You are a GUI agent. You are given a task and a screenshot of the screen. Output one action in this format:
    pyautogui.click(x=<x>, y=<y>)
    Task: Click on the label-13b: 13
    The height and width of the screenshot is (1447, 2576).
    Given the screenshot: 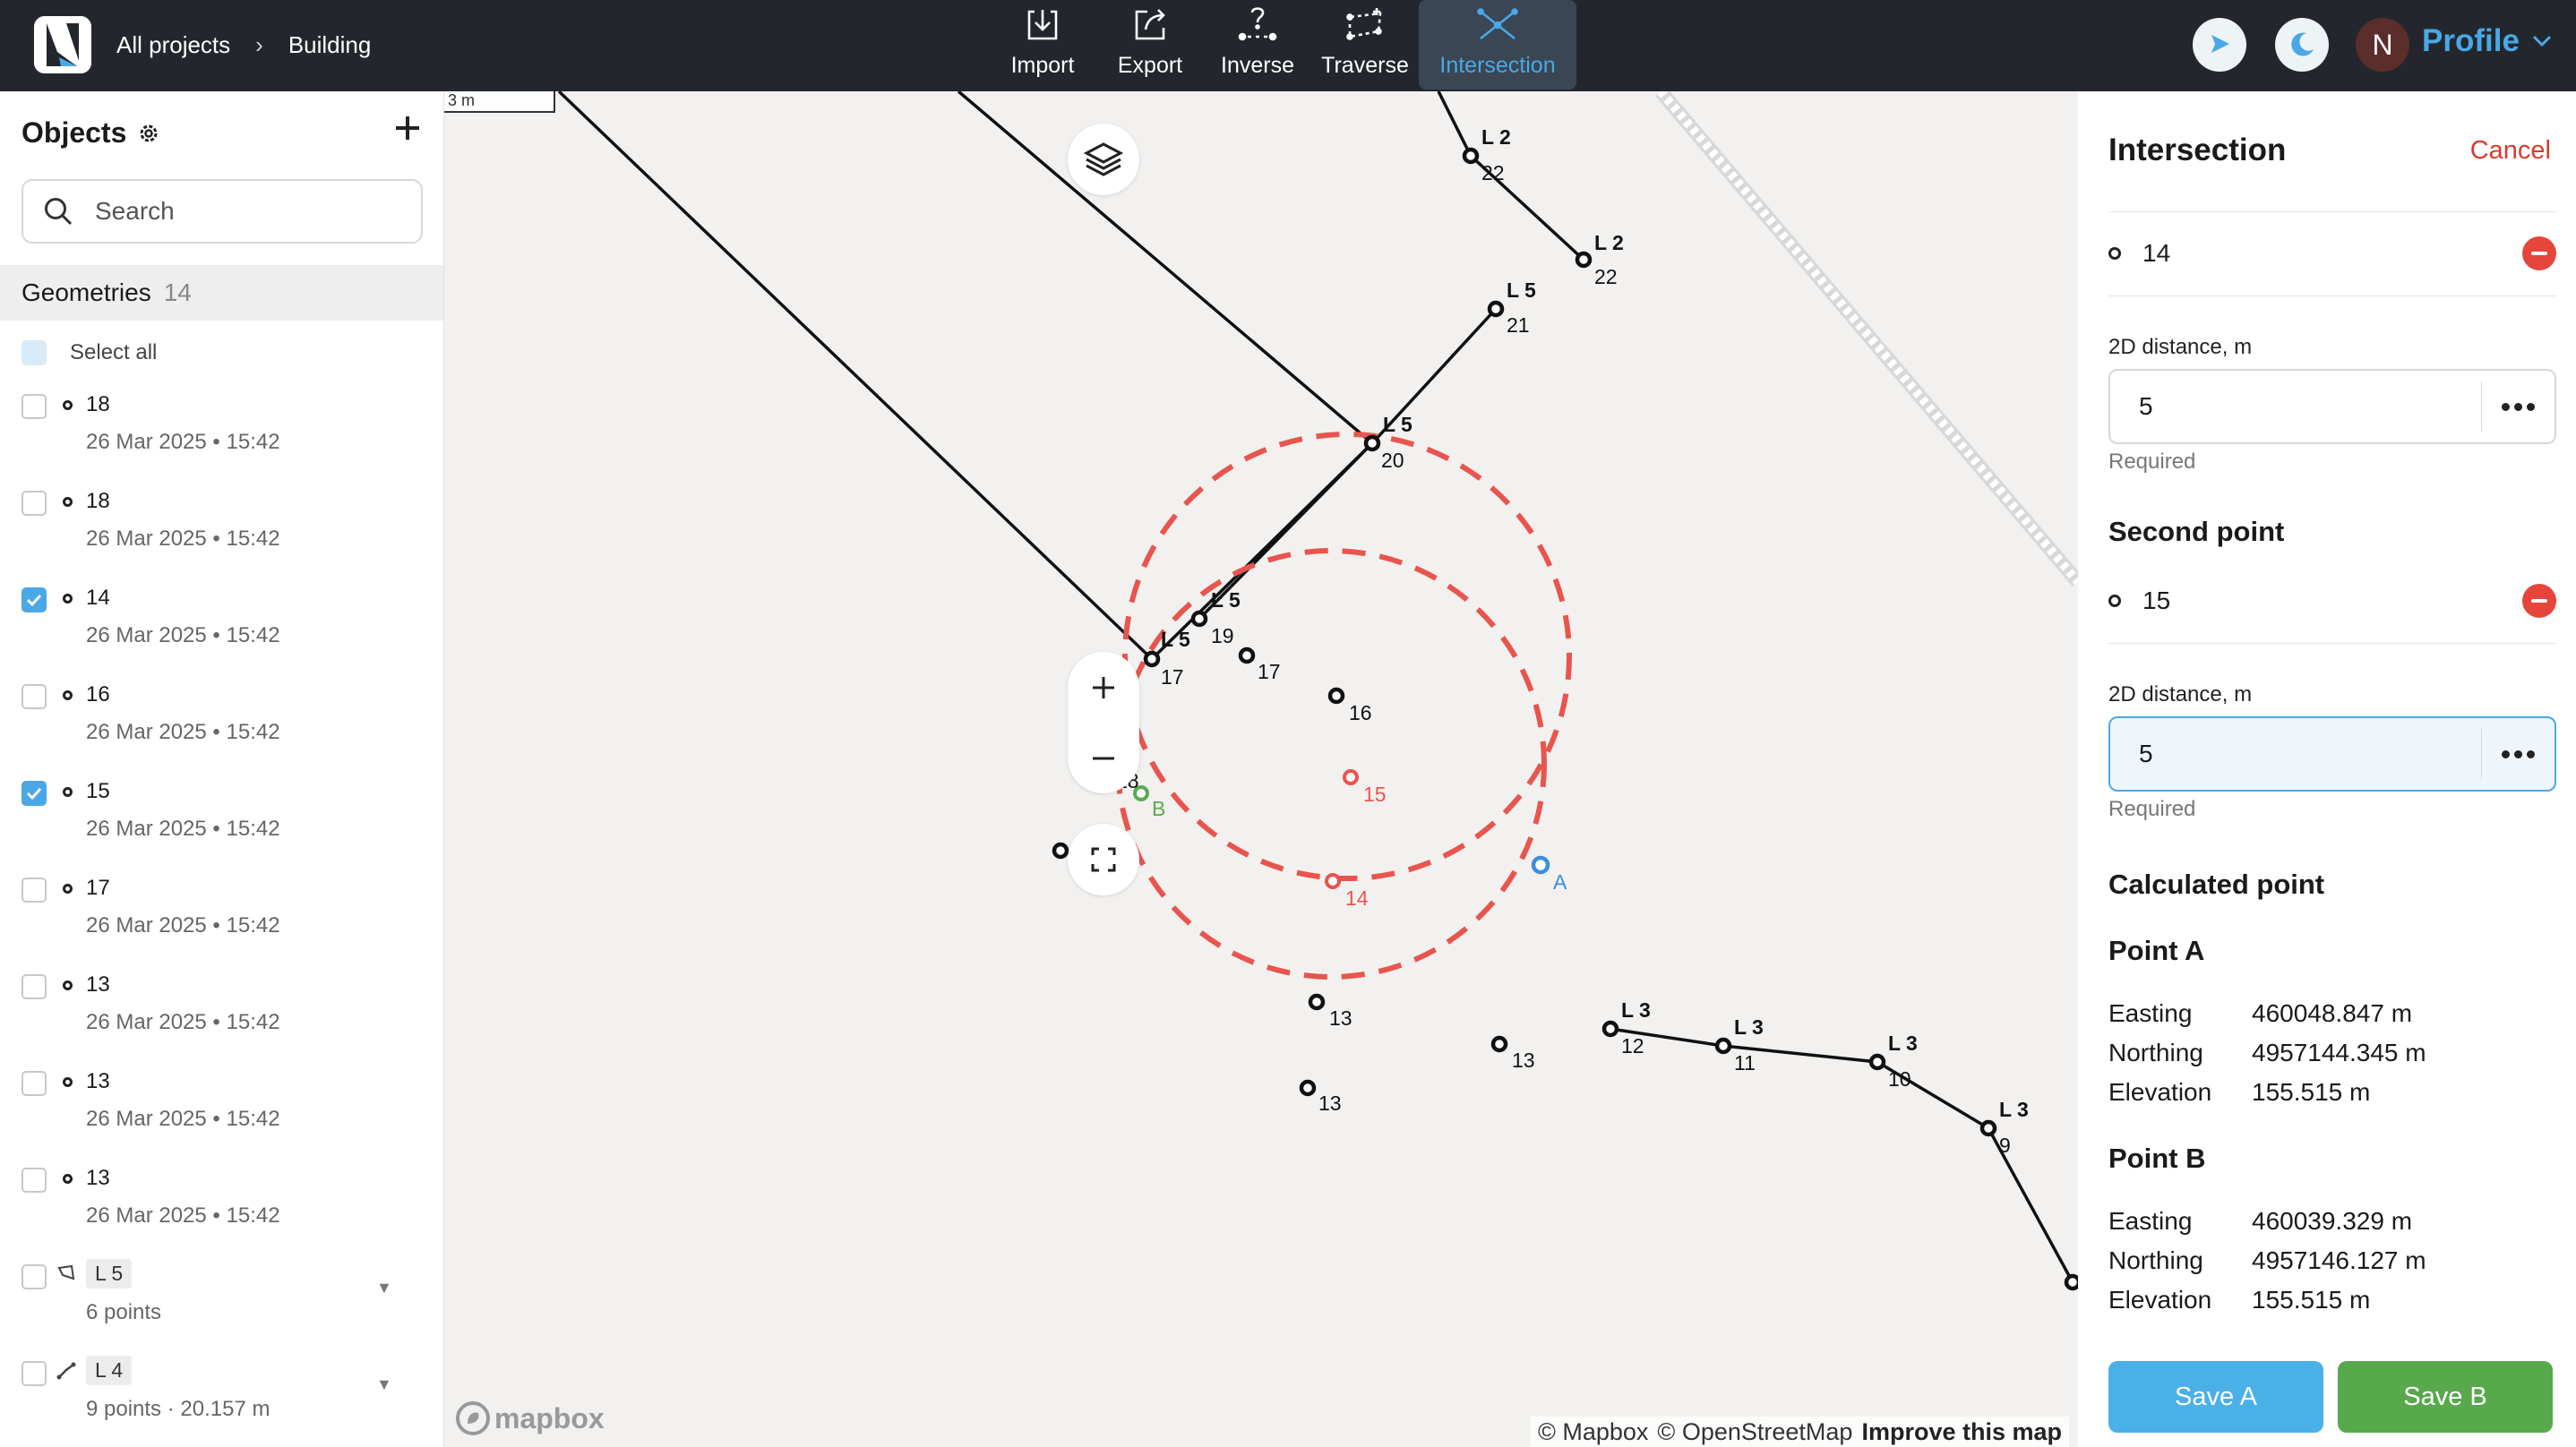 What is the action you would take?
    pyautogui.click(x=1523, y=1060)
    